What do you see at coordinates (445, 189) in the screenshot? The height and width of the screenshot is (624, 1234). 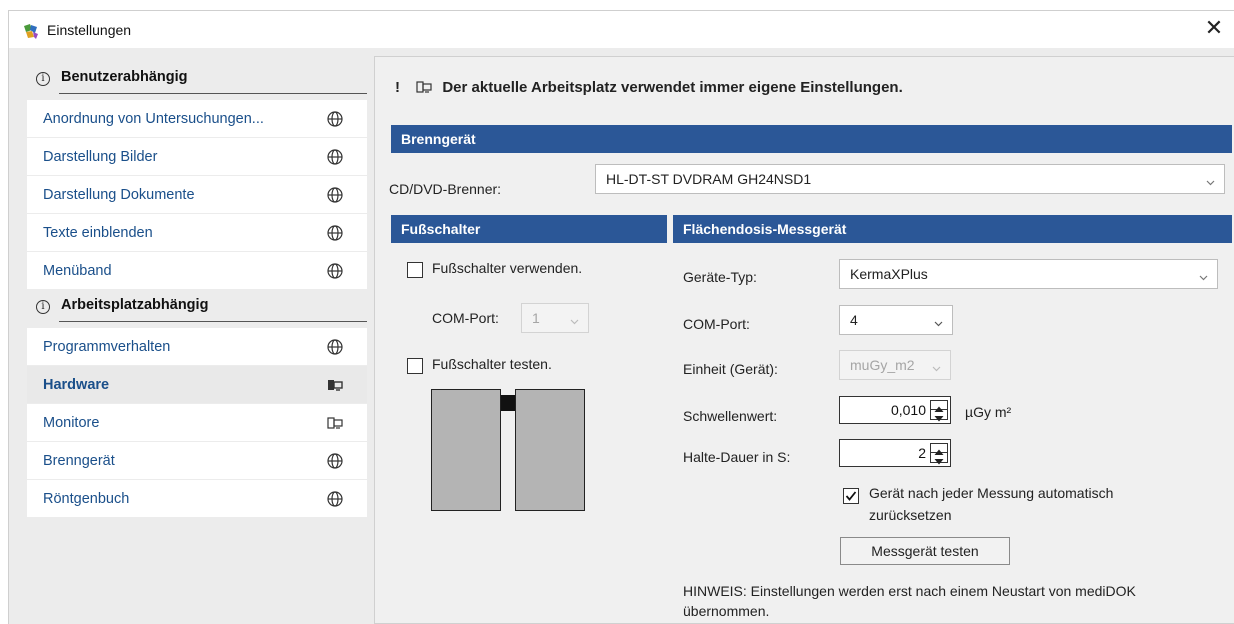 I see `burner-label: CD/DVD-Brenner:` at bounding box center [445, 189].